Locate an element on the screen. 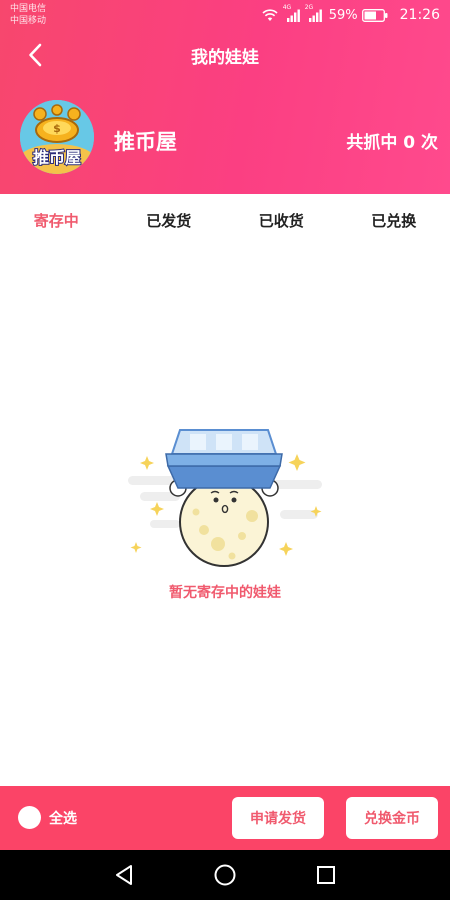  select-all-label: 全选 is located at coordinates (63, 818).